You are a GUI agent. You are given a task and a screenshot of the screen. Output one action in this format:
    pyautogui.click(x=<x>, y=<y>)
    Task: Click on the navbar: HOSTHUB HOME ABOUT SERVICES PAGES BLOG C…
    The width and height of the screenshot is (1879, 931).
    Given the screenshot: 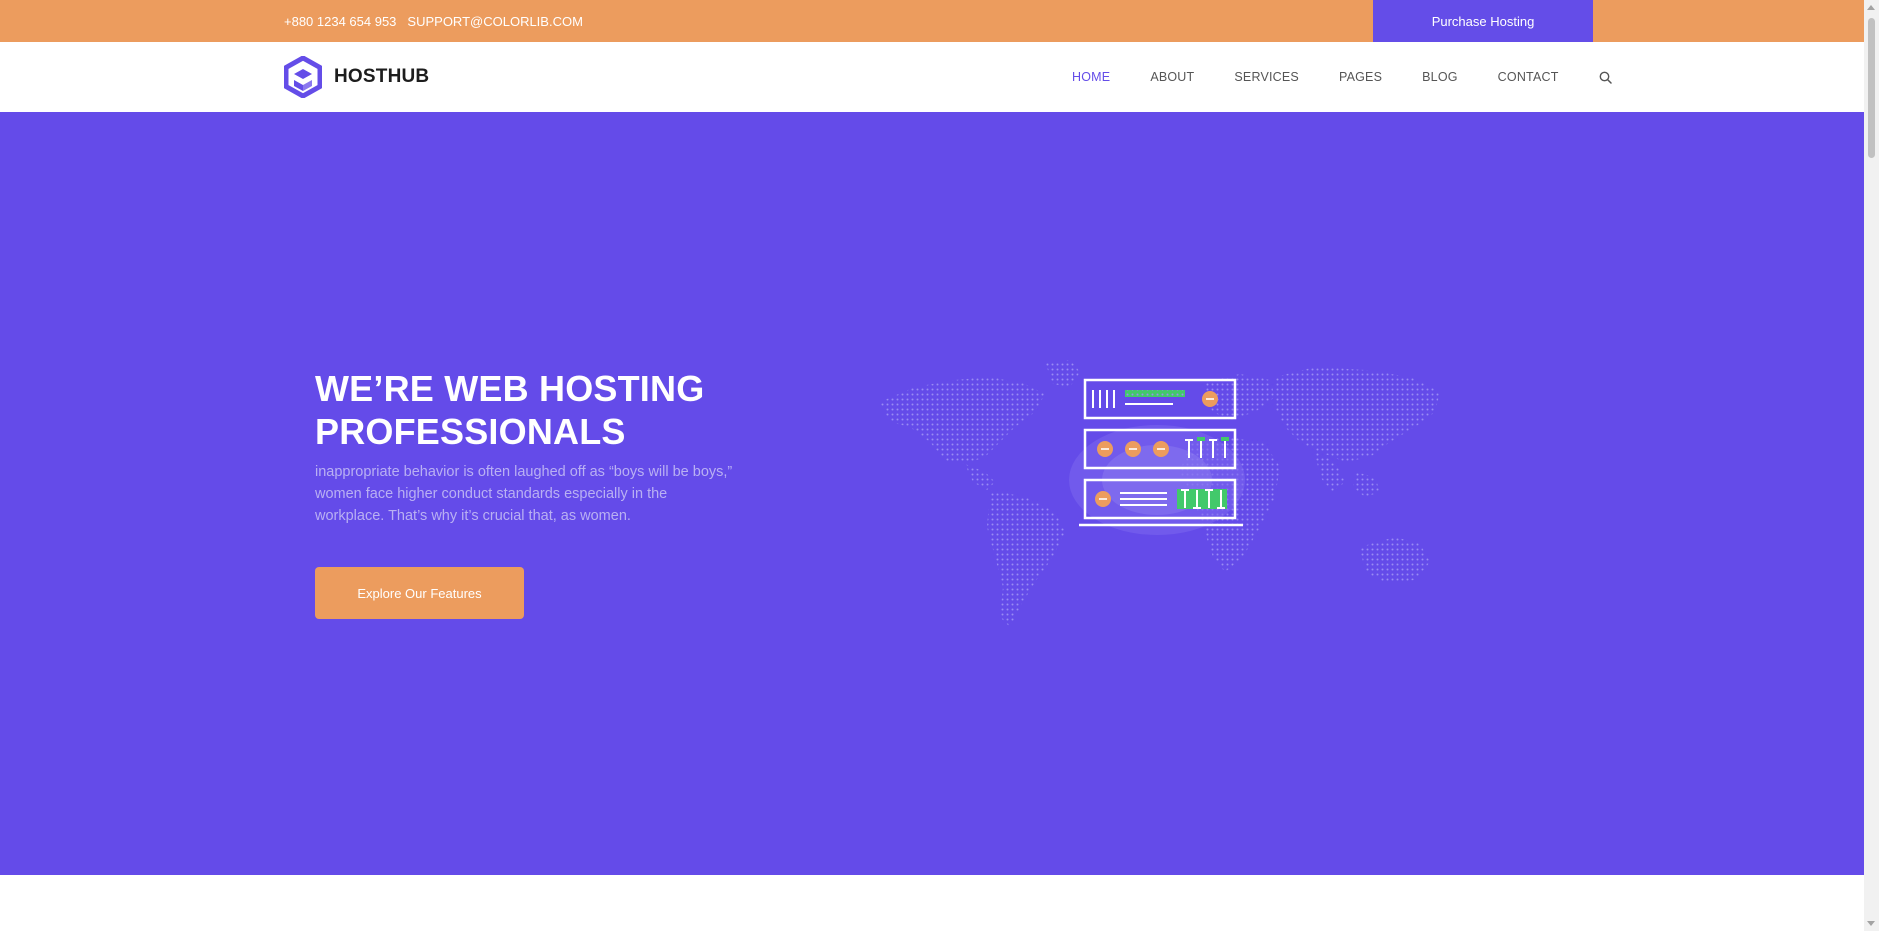 What is the action you would take?
    pyautogui.click(x=932, y=77)
    